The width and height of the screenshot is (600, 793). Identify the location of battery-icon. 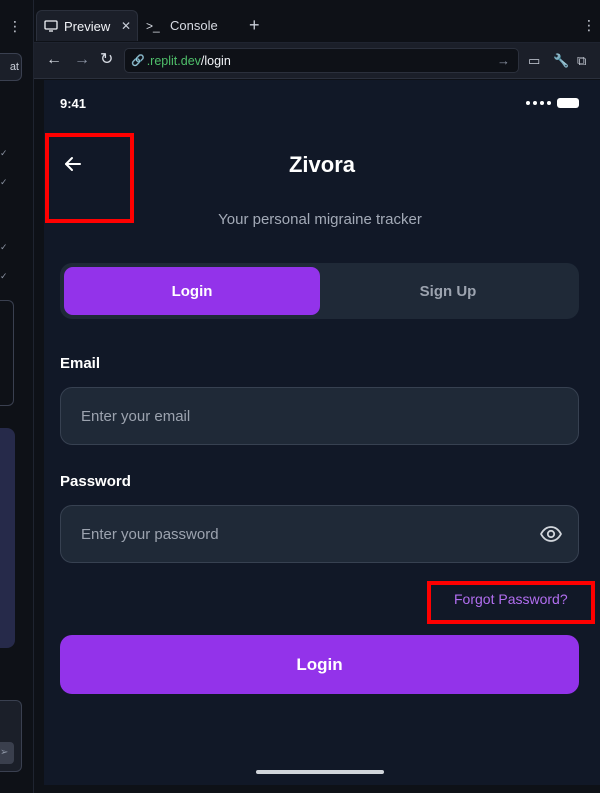
(568, 103).